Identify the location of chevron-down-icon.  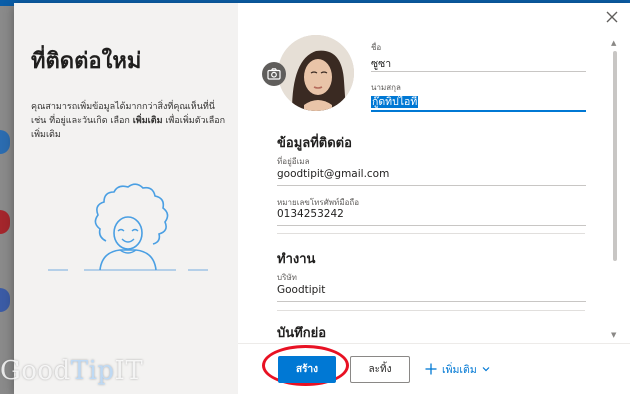
(486, 369).